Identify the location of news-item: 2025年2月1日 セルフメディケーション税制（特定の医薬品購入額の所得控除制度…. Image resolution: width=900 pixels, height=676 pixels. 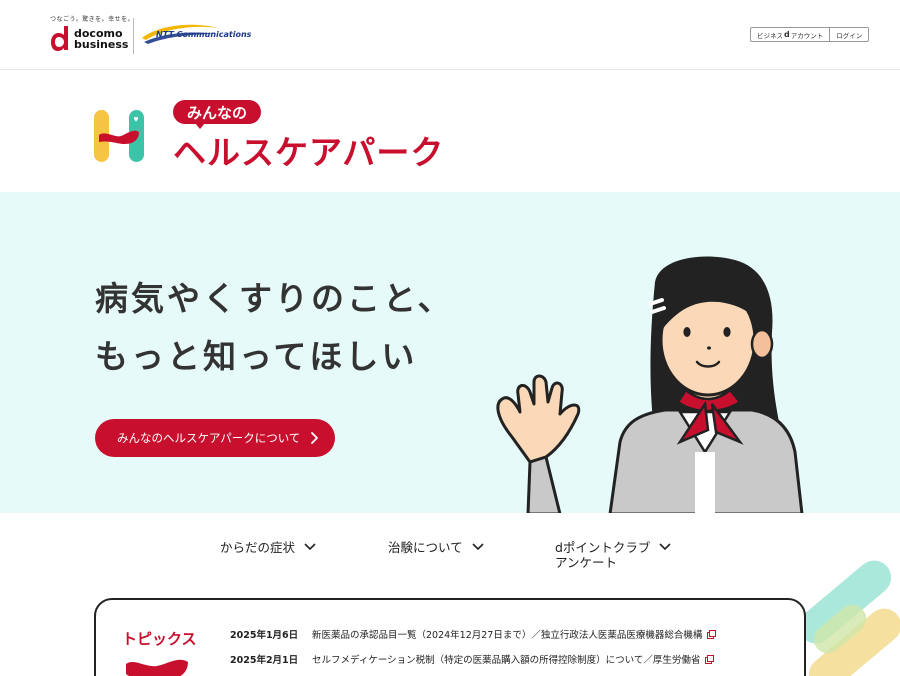
(472, 659).